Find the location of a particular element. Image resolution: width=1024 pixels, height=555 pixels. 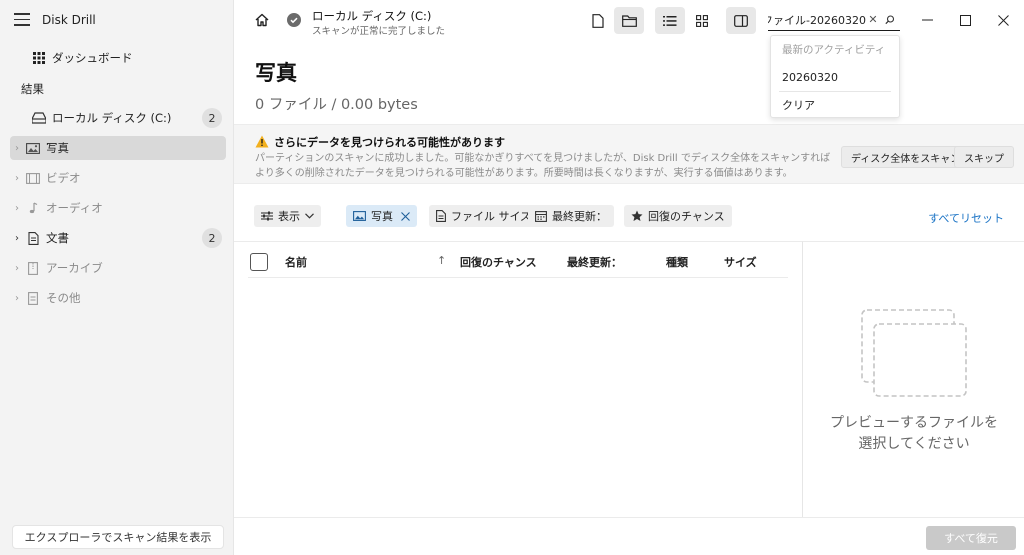

sort-ascending-icon: ↑ is located at coordinates (441, 260).